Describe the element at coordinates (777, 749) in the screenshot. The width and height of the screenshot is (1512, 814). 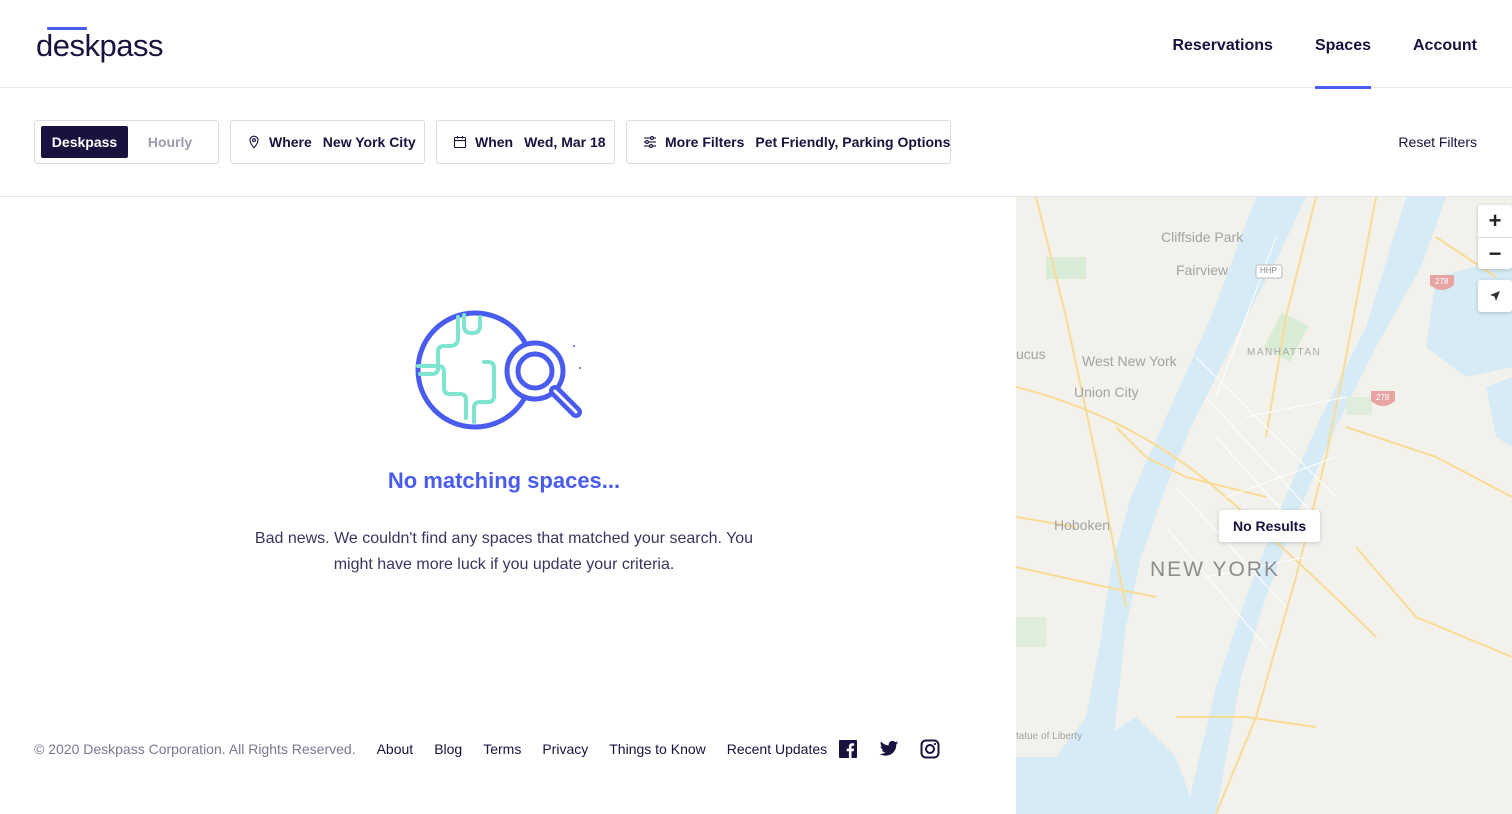
I see `footer-link-recent-updates: Recent Updates` at that location.